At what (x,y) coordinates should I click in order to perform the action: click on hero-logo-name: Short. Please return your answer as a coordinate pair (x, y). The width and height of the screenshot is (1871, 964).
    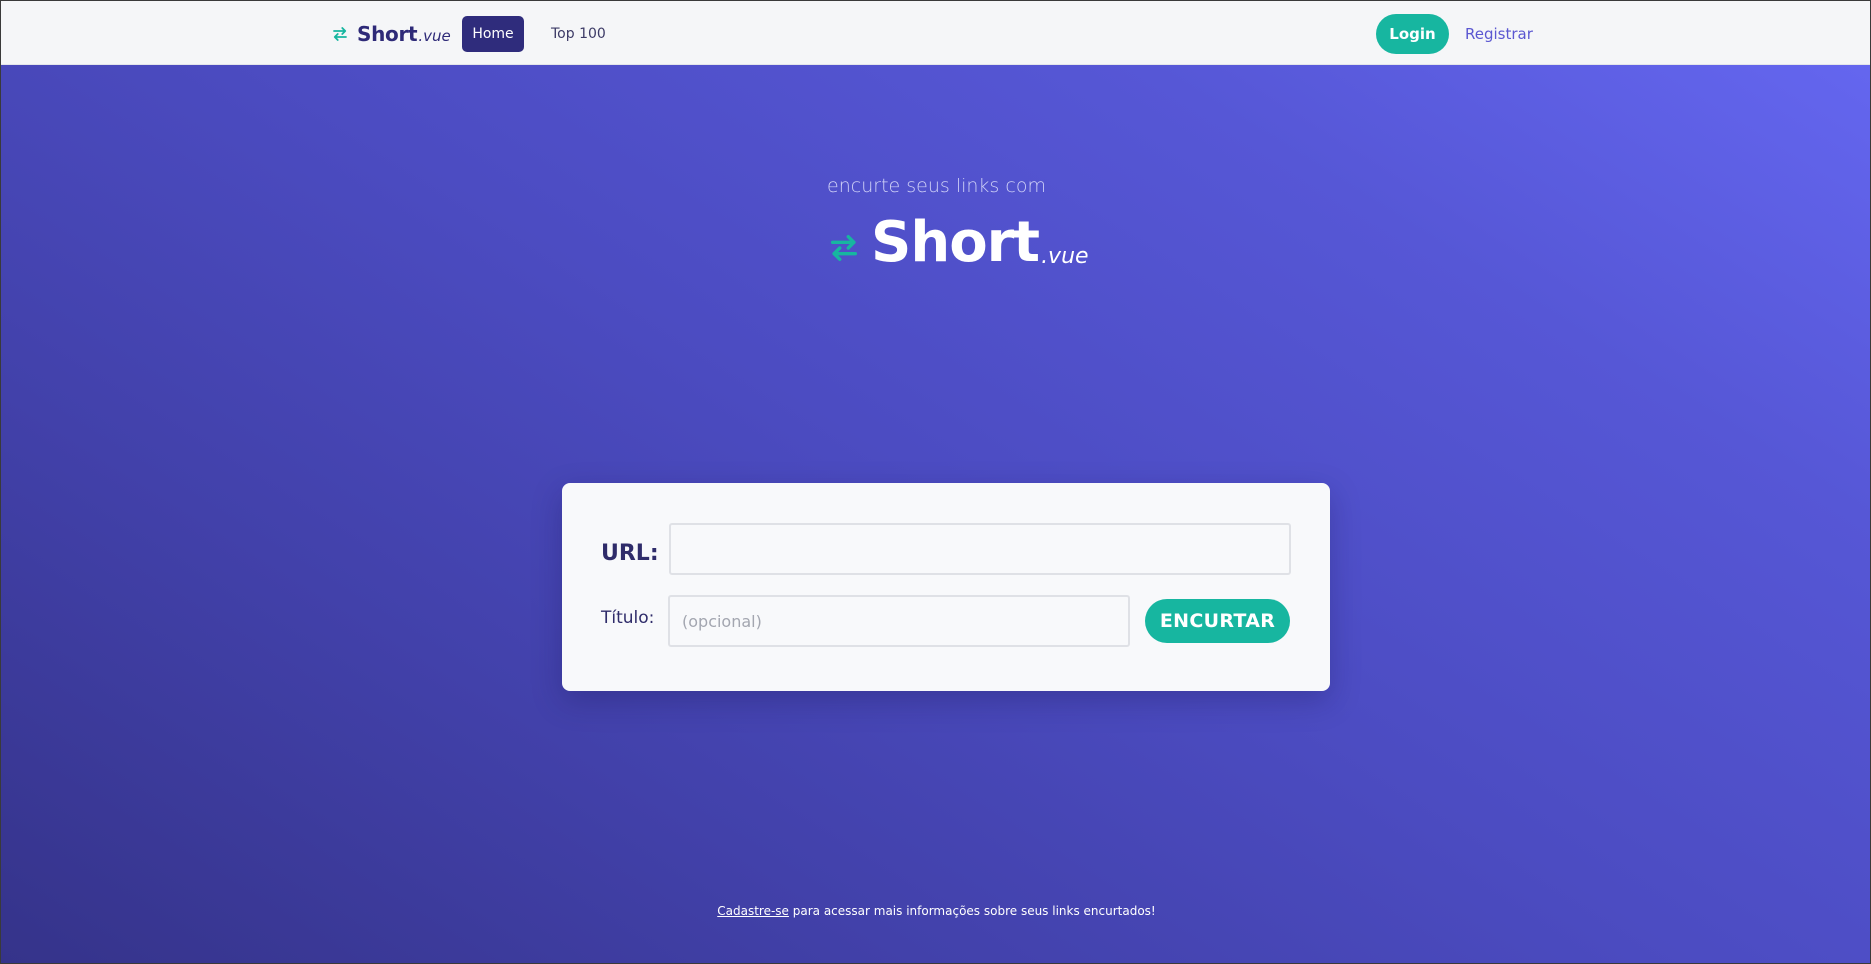
    Looking at the image, I should click on (955, 242).